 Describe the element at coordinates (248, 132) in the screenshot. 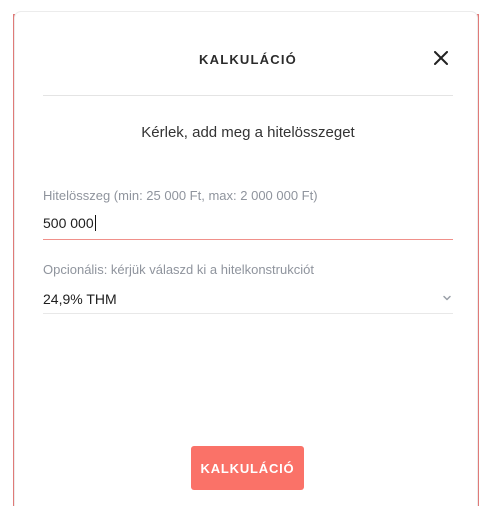

I see `modal-subtitle: Kérlek, add meg a hitelösszeget` at that location.